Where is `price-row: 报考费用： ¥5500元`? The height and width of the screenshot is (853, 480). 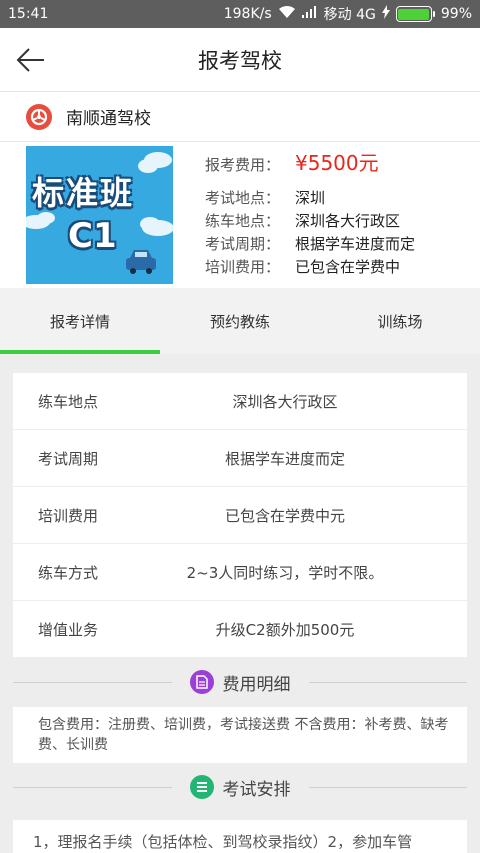
price-row: 报考费用： ¥5500元 is located at coordinates (310, 164).